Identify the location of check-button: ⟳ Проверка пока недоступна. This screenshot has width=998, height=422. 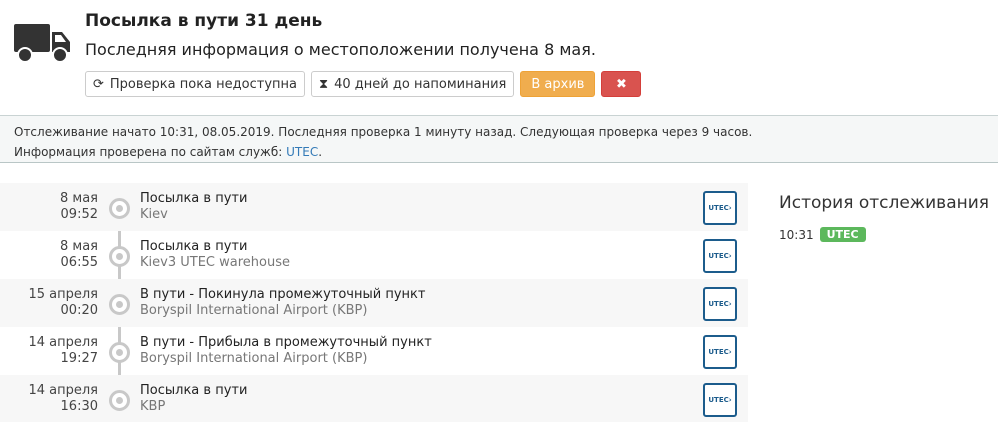
(195, 84).